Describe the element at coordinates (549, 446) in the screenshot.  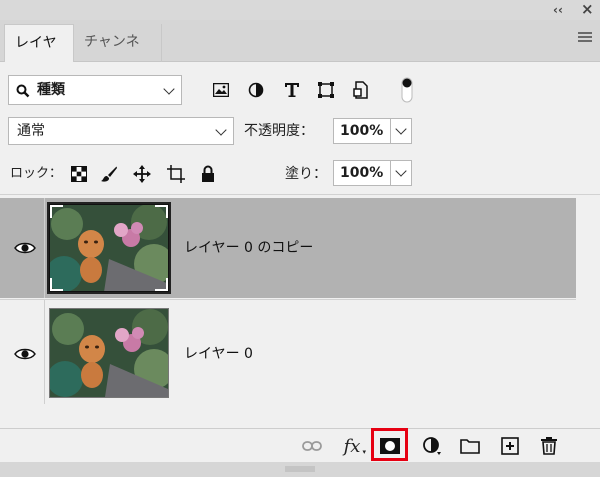
I see `trash-icon` at that location.